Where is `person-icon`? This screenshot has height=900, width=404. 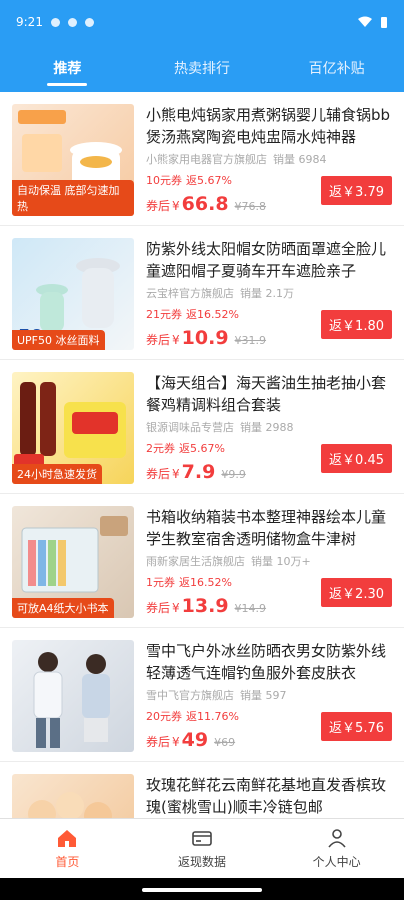
person-icon is located at coordinates (337, 838).